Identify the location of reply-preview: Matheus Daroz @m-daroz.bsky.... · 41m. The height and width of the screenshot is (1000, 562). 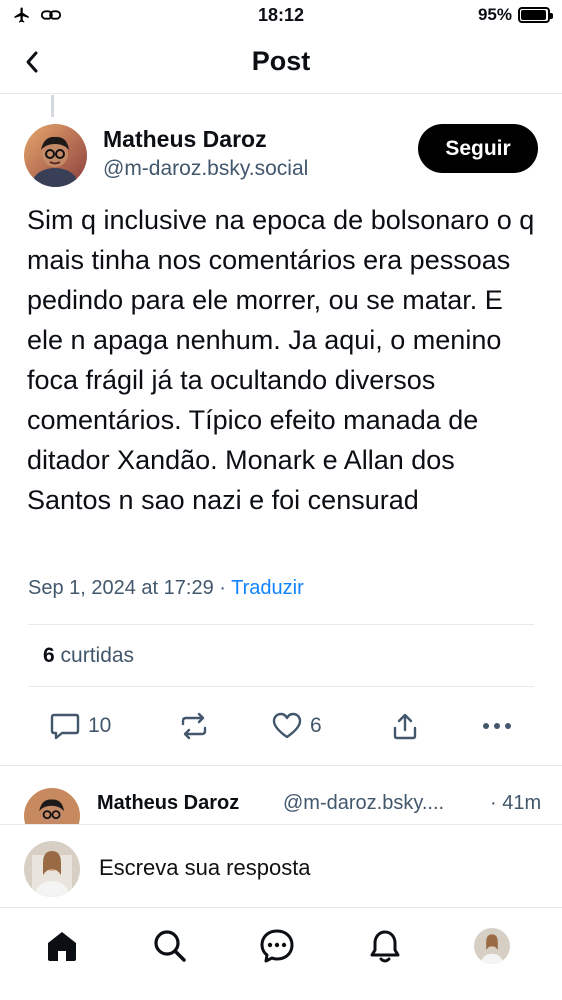
(281, 795).